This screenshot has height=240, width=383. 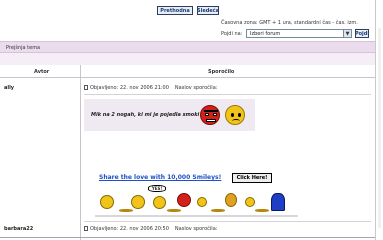 I want to click on forum-jump-value: Izberi forum, so click(x=265, y=33).